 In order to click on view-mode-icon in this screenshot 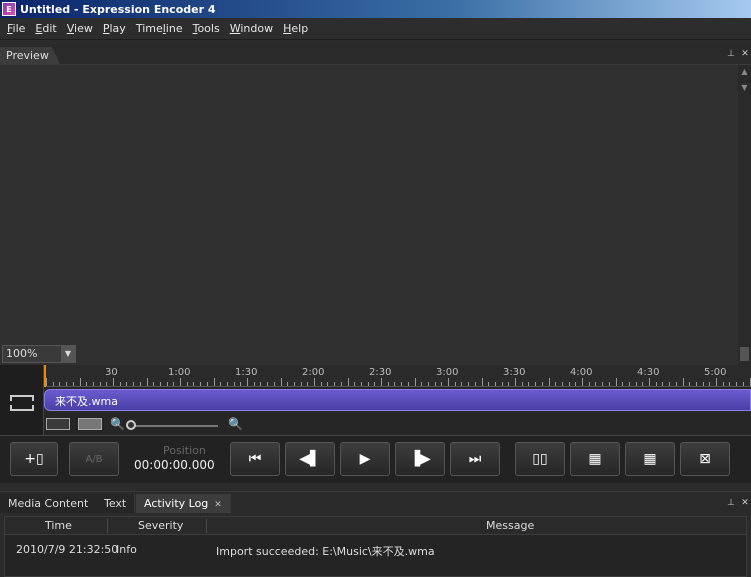, I will do `click(58, 424)`.